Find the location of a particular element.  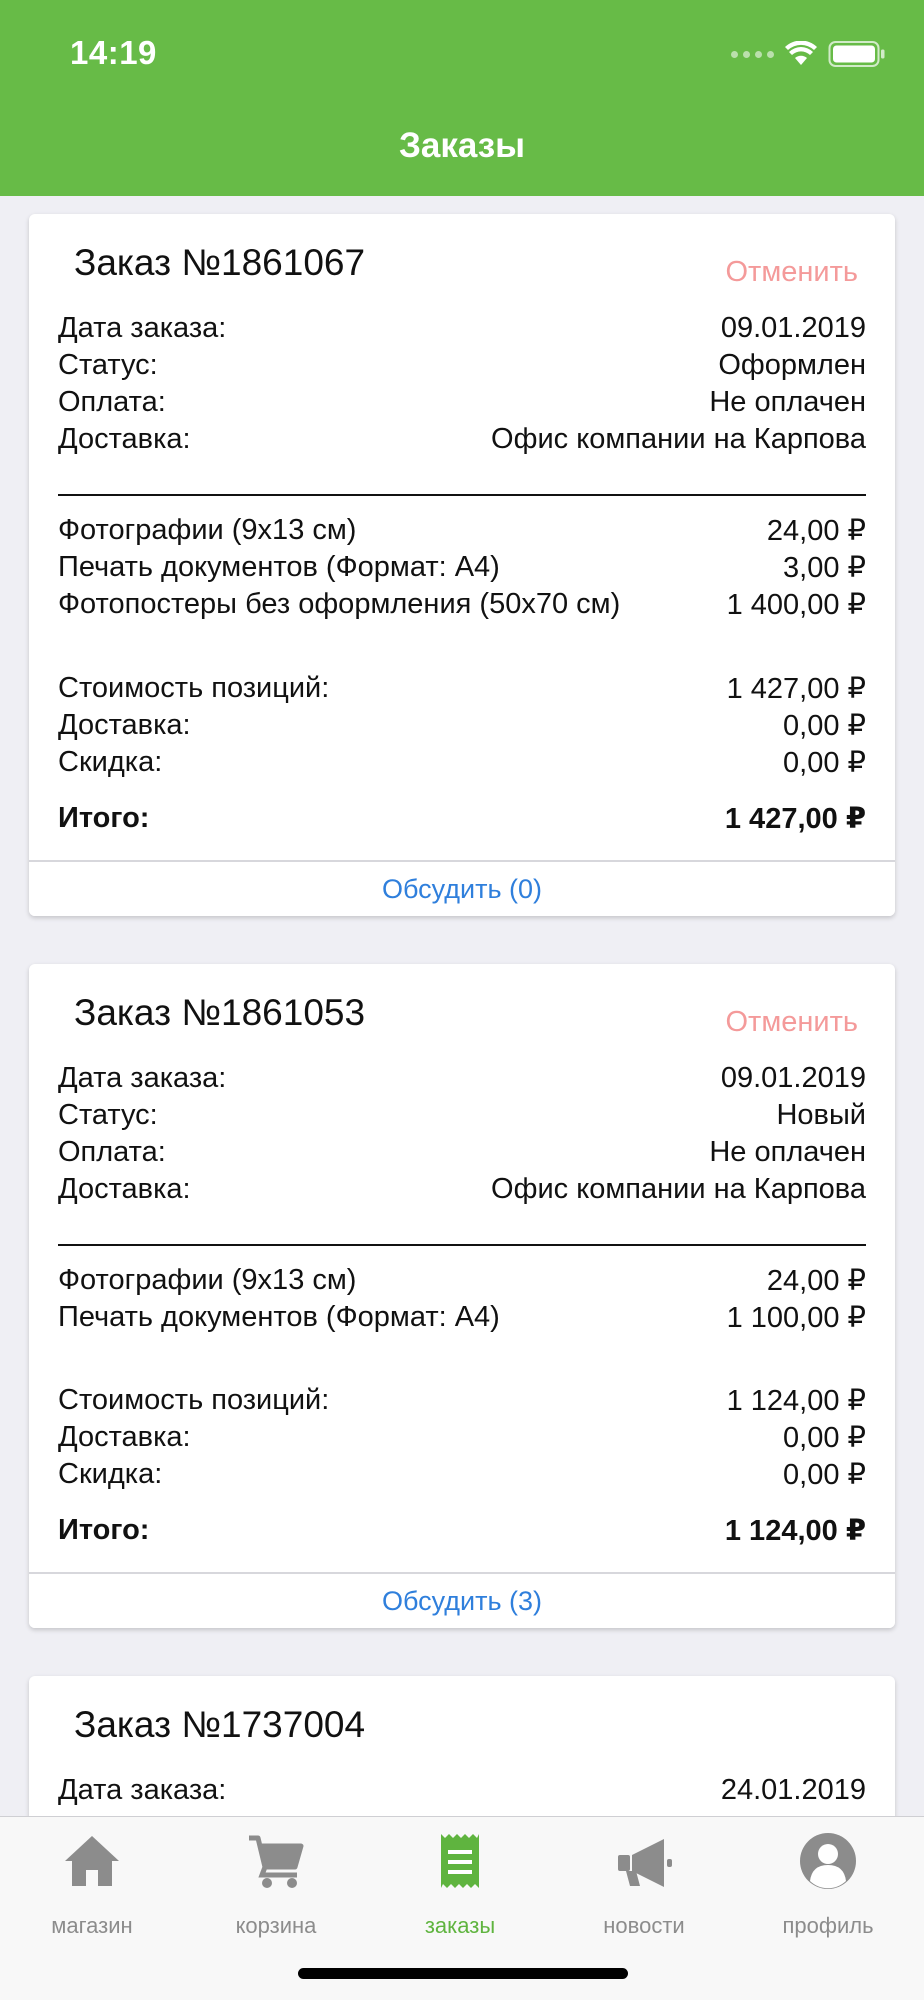

grand-total-row: Итого: 1 427,00 ₽ is located at coordinates (462, 818).